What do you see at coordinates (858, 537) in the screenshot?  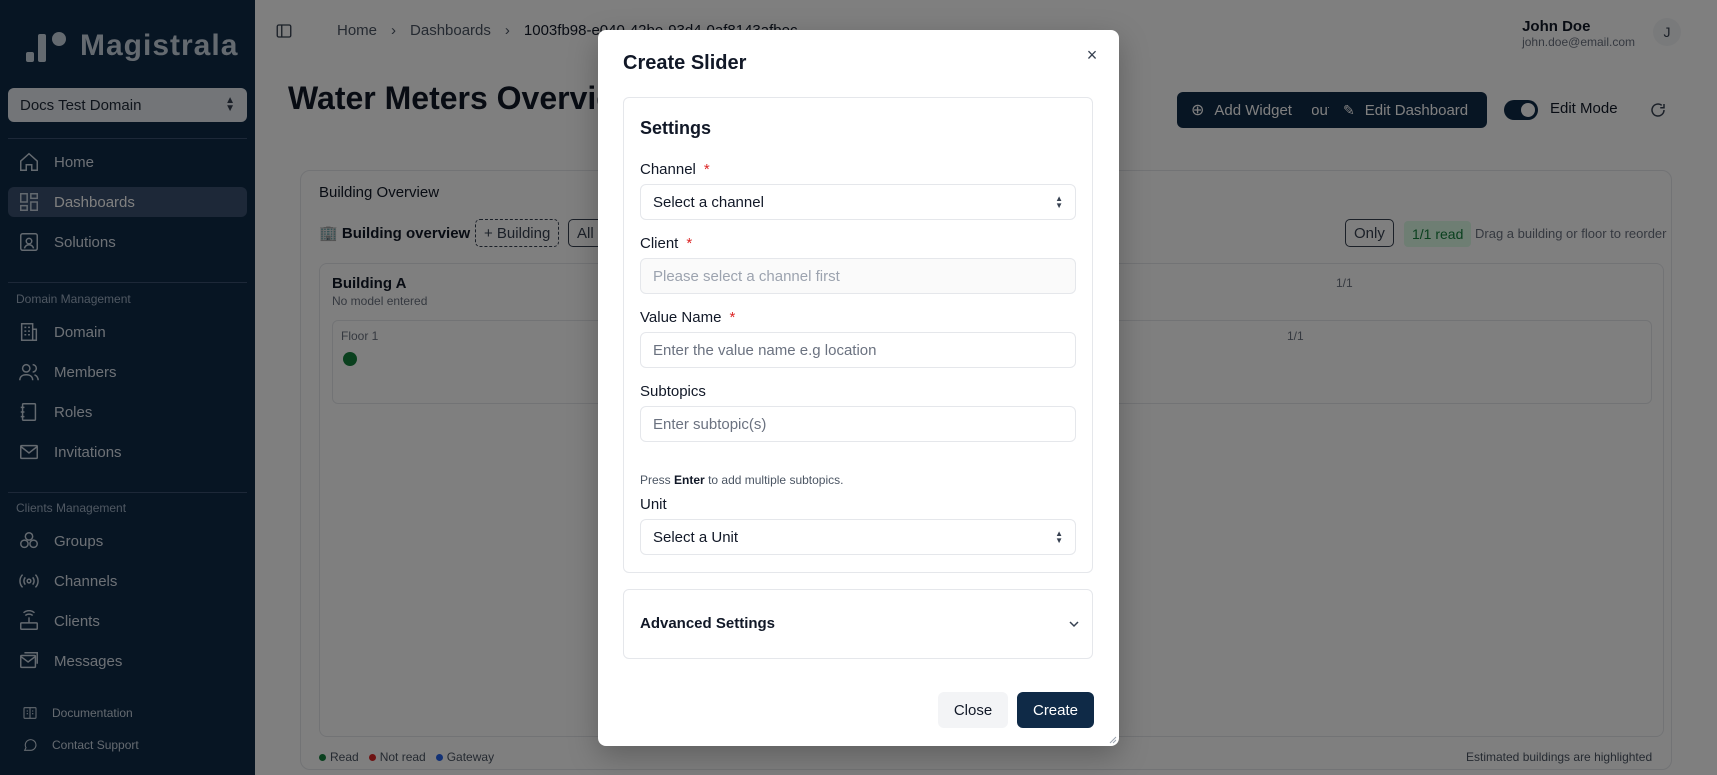 I see `unit-select: Select a Unit ▲ ▼` at bounding box center [858, 537].